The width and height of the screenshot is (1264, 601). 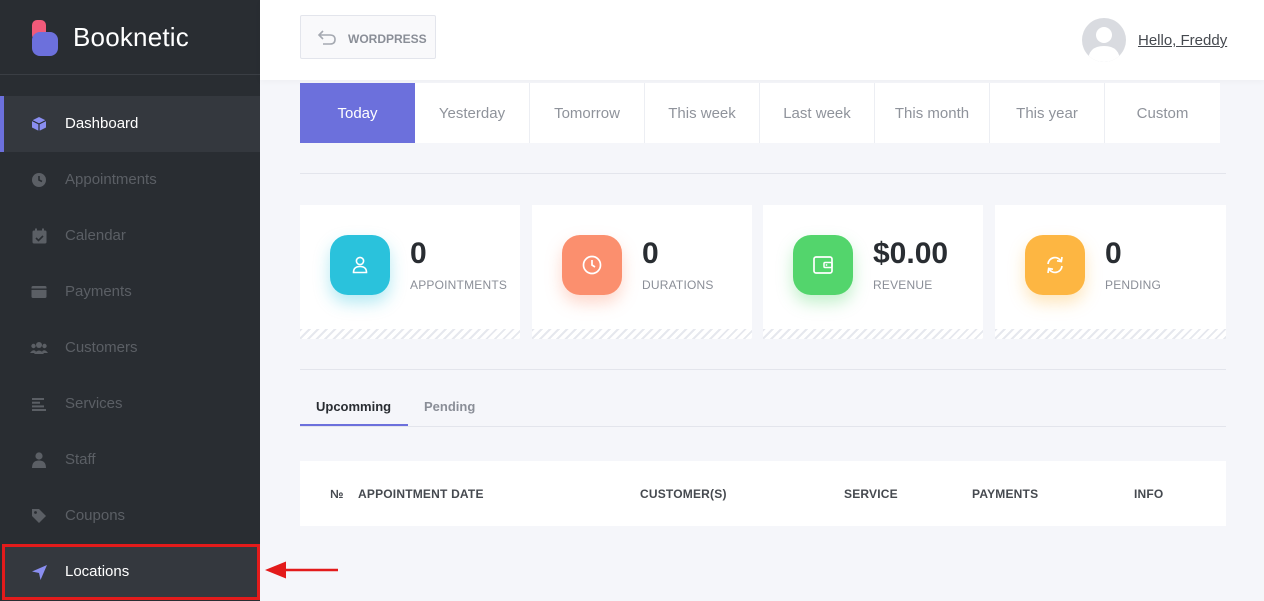 I want to click on sync-icon, so click(x=1055, y=265).